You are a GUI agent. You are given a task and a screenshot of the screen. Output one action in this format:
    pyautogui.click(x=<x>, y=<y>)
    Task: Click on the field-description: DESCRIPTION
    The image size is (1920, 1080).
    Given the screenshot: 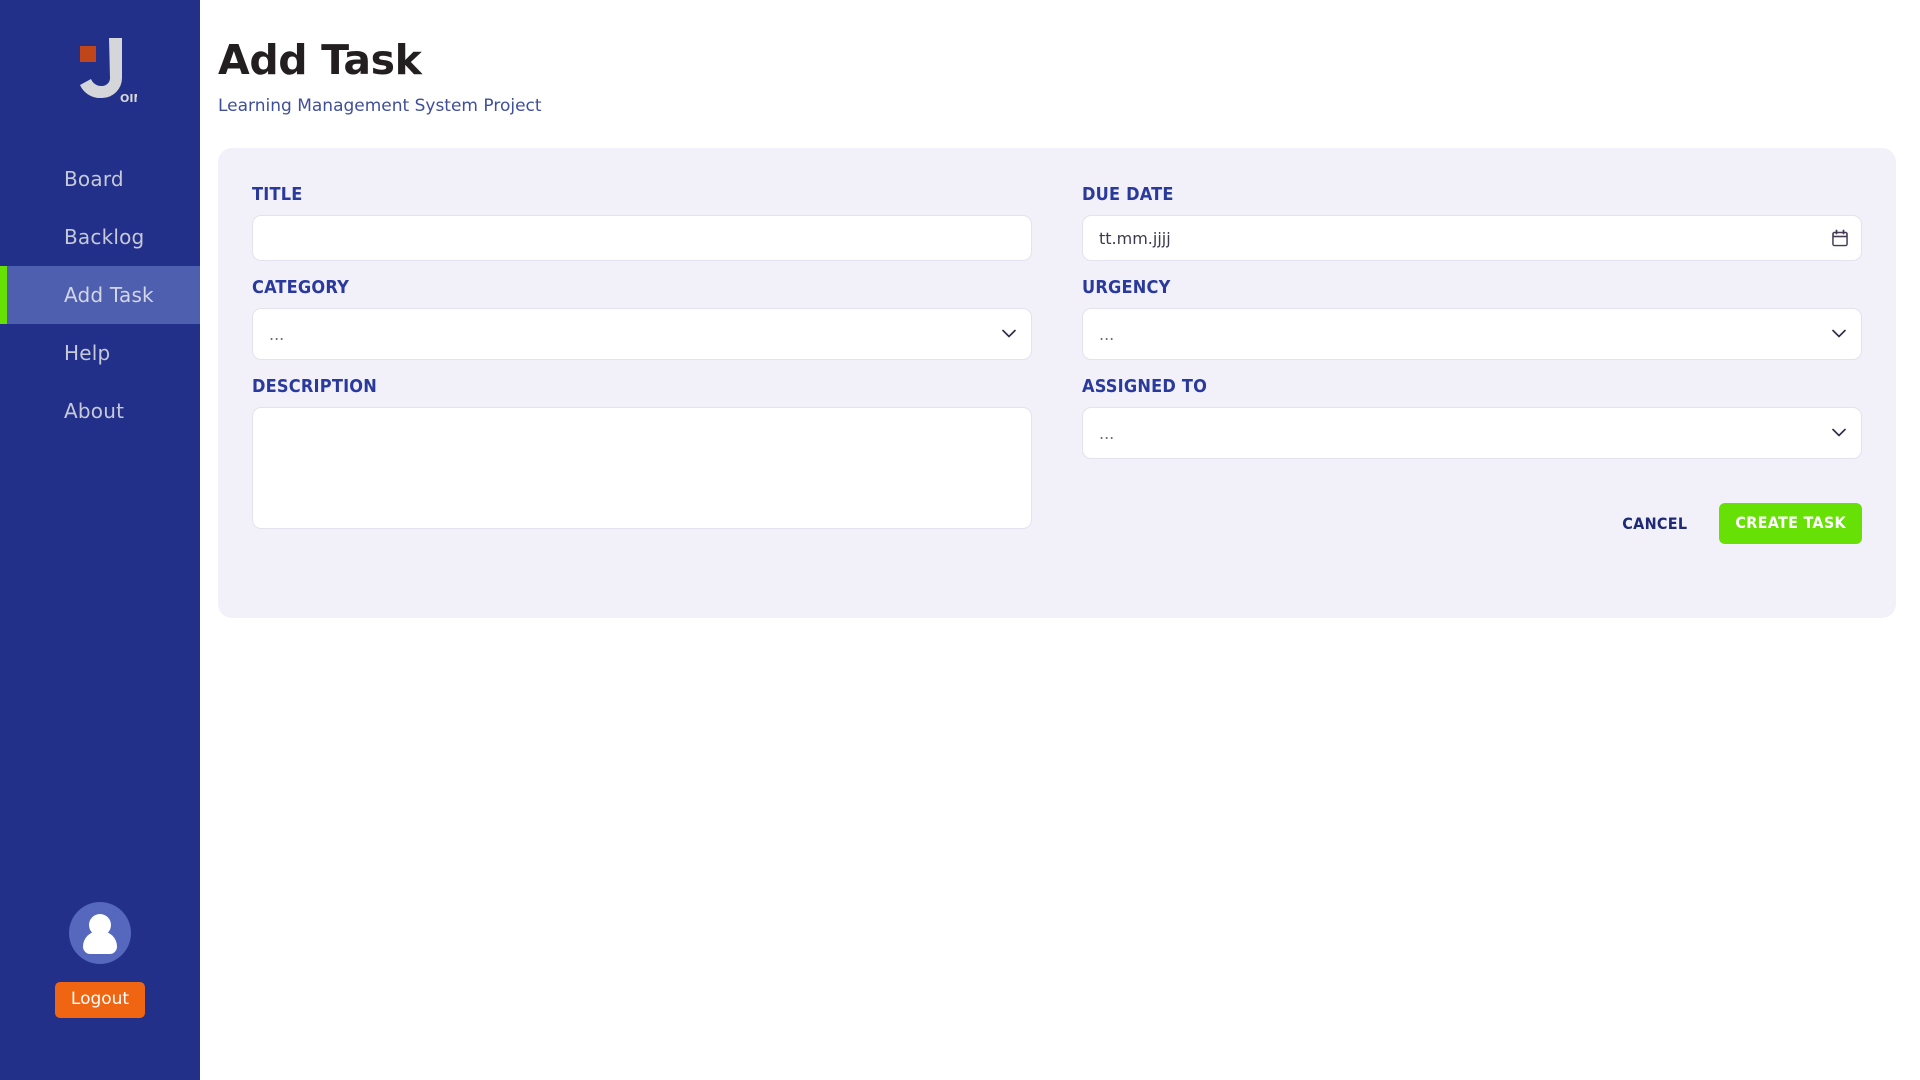 What is the action you would take?
    pyautogui.click(x=642, y=454)
    